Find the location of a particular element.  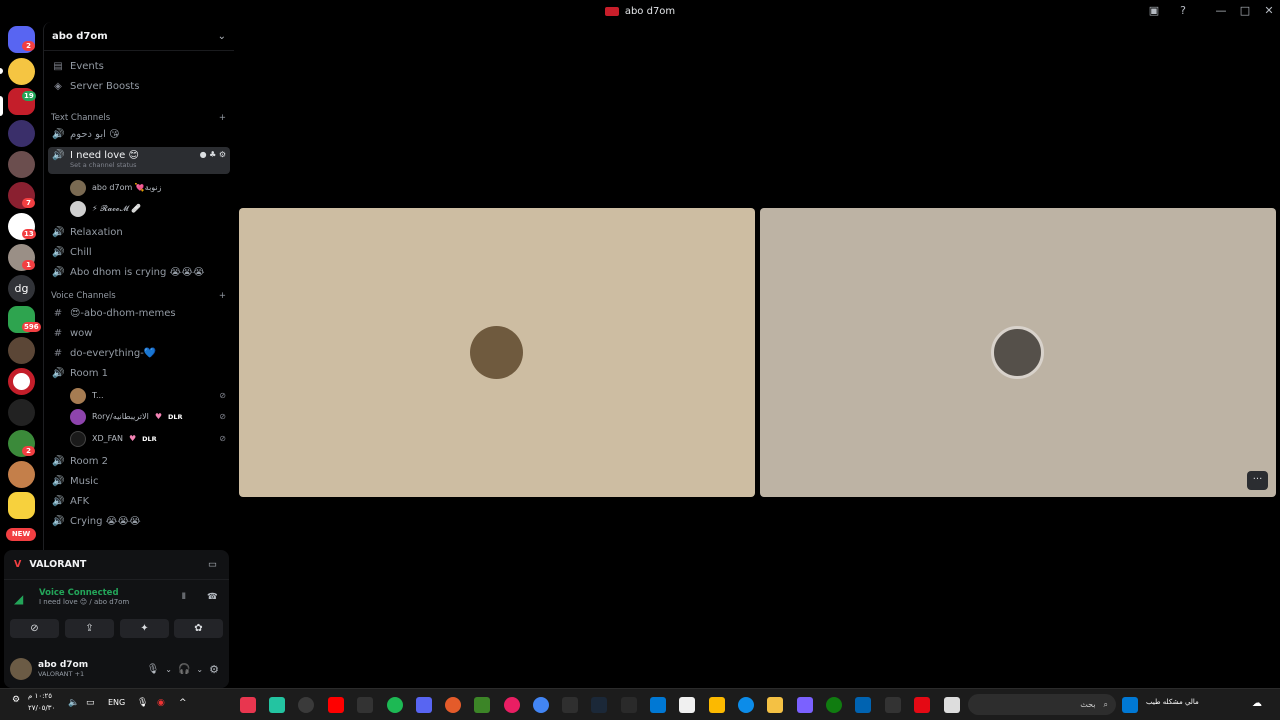

server-boosts-item: ◈ Server Boosts is located at coordinates (139, 86).